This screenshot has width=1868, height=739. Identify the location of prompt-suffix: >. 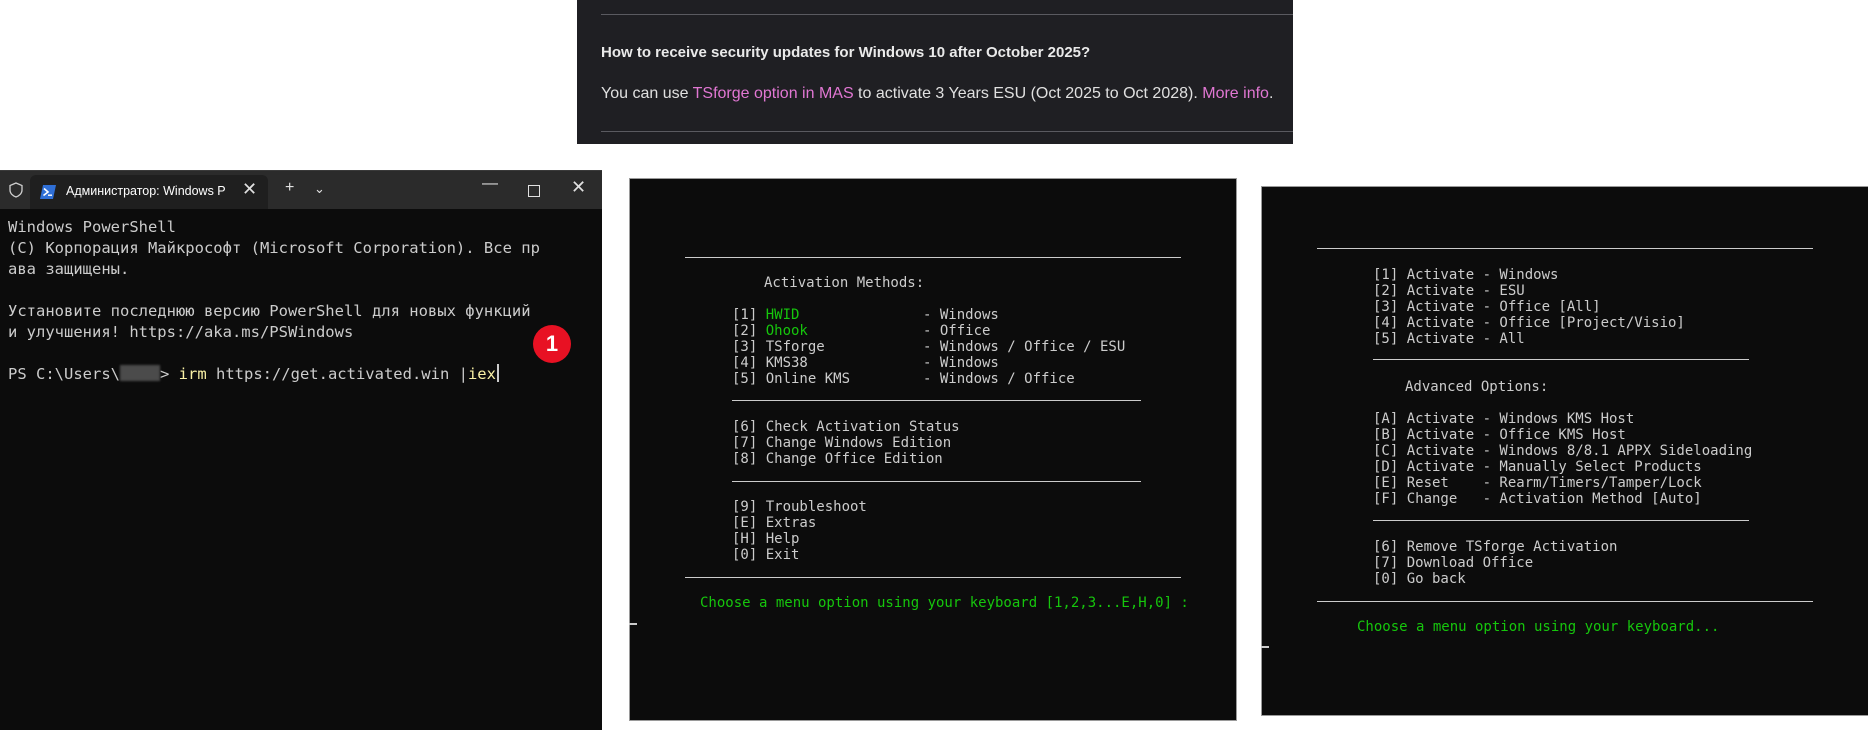
(169, 374).